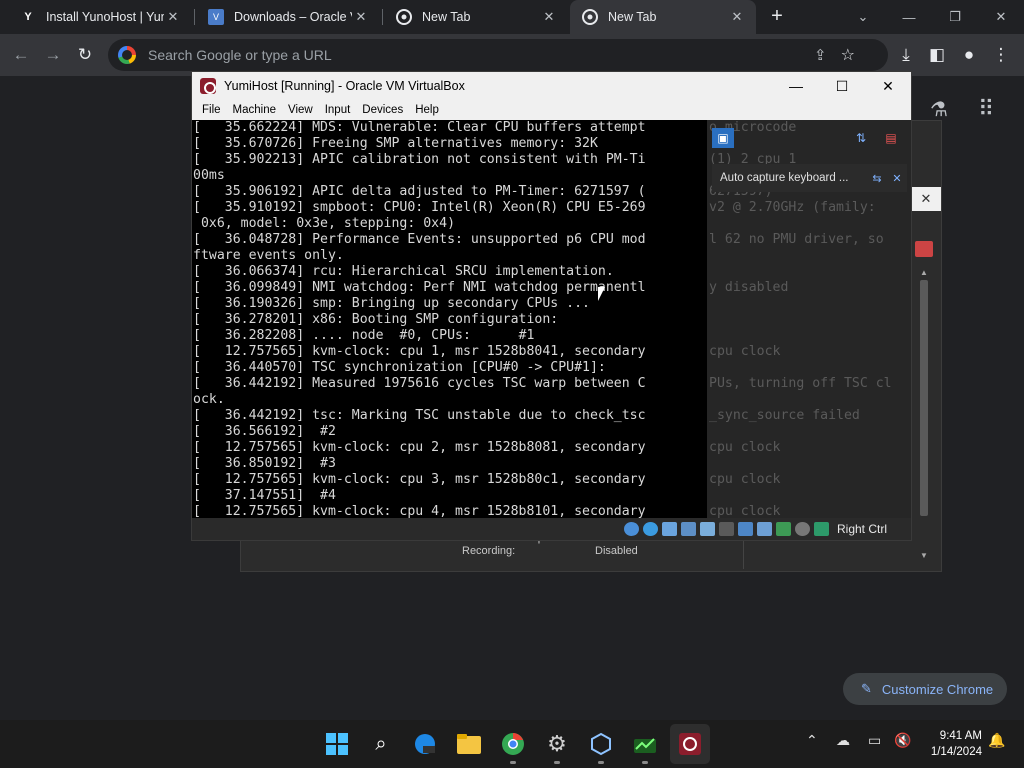  Describe the element at coordinates (254, 110) in the screenshot. I see `menu-machine: Machine` at that location.